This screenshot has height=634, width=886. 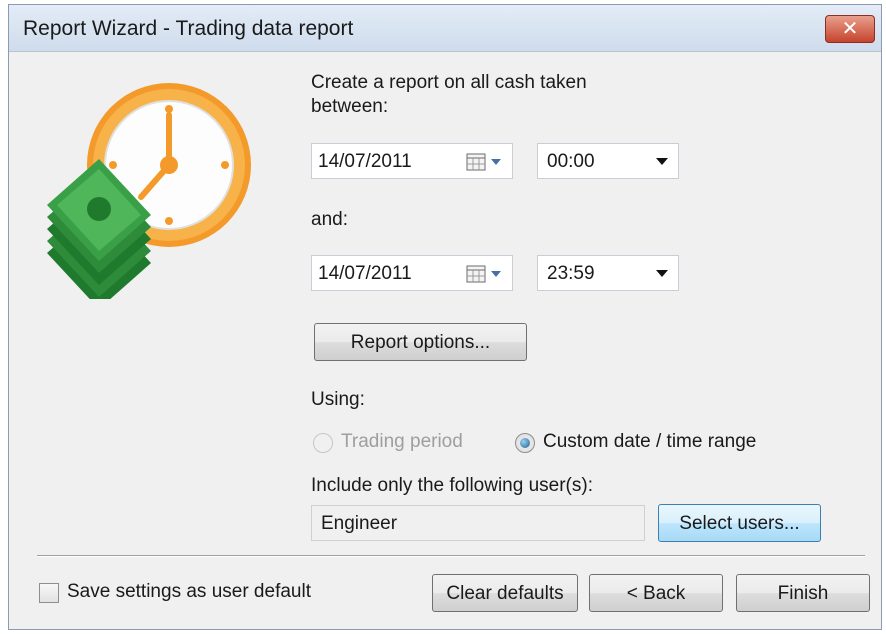 What do you see at coordinates (323, 443) in the screenshot?
I see `trading-period-radio` at bounding box center [323, 443].